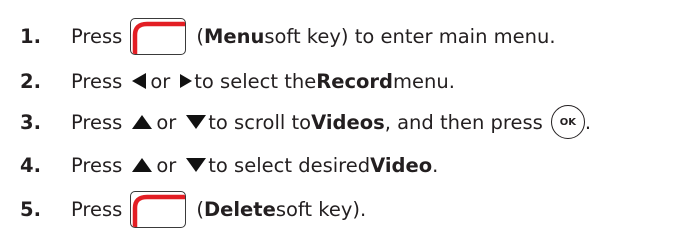 Image resolution: width=686 pixels, height=243 pixels. What do you see at coordinates (30, 122) in the screenshot?
I see `step-number: 3.` at bounding box center [30, 122].